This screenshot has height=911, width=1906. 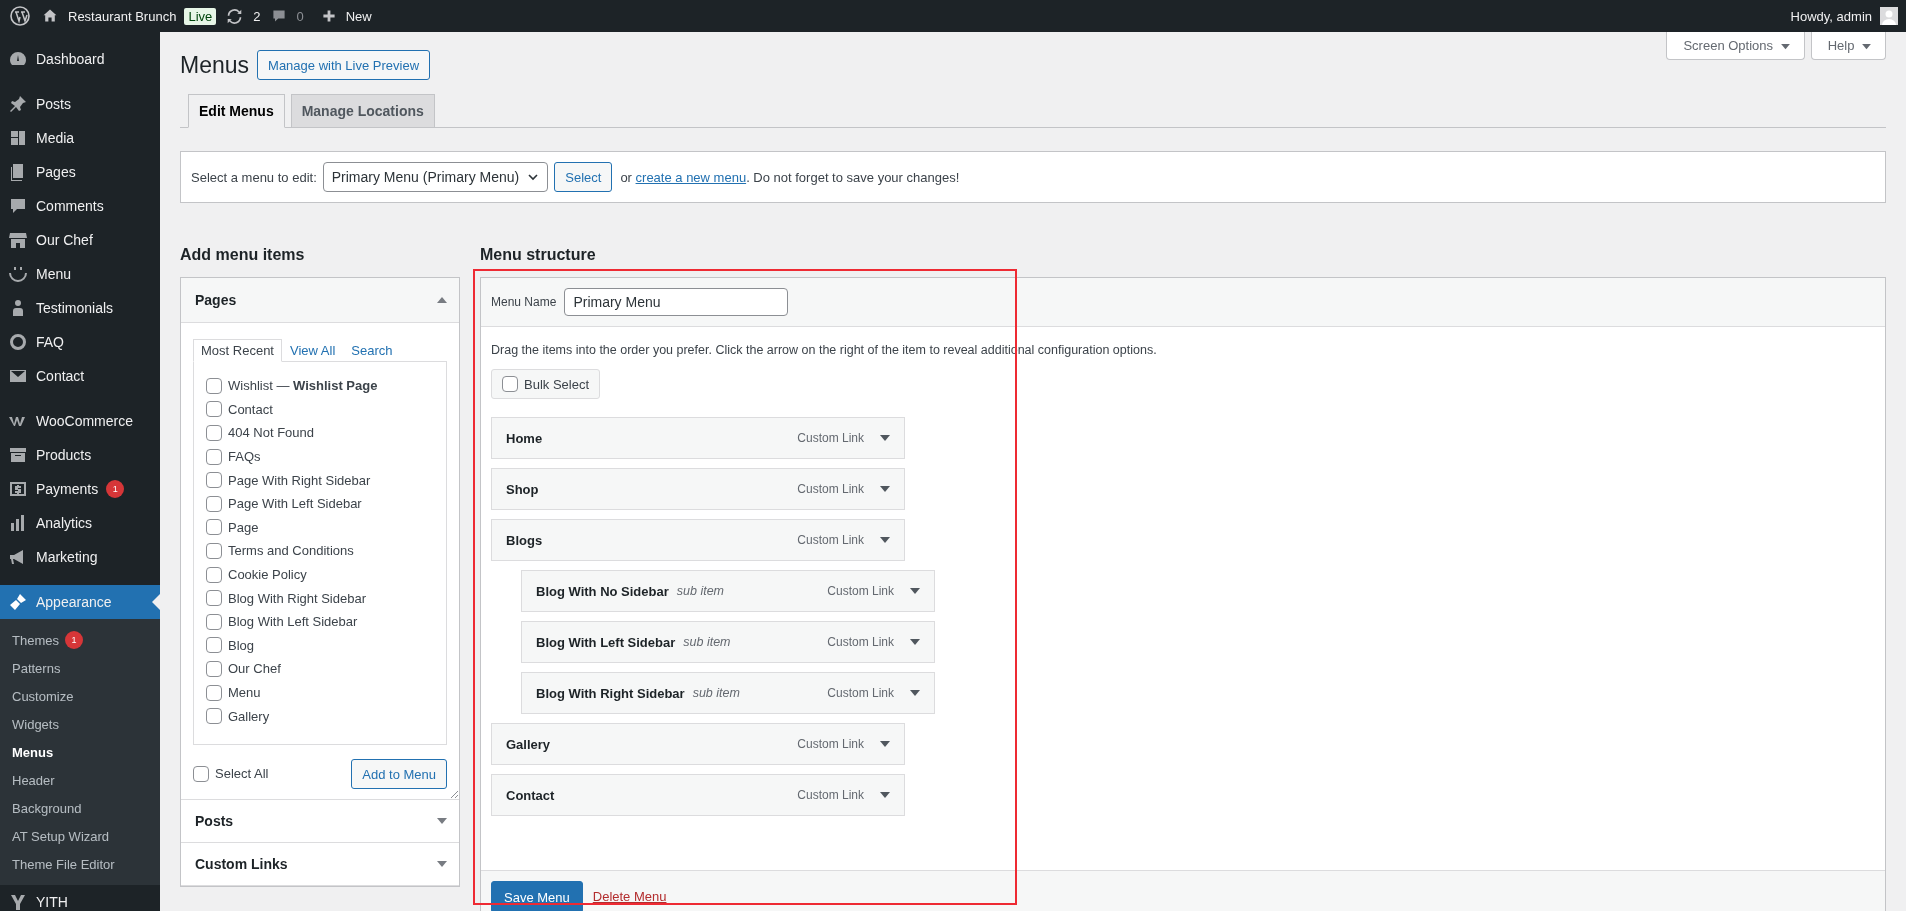 What do you see at coordinates (698, 489) in the screenshot?
I see `menu-item-bar: Shop Custom Link` at bounding box center [698, 489].